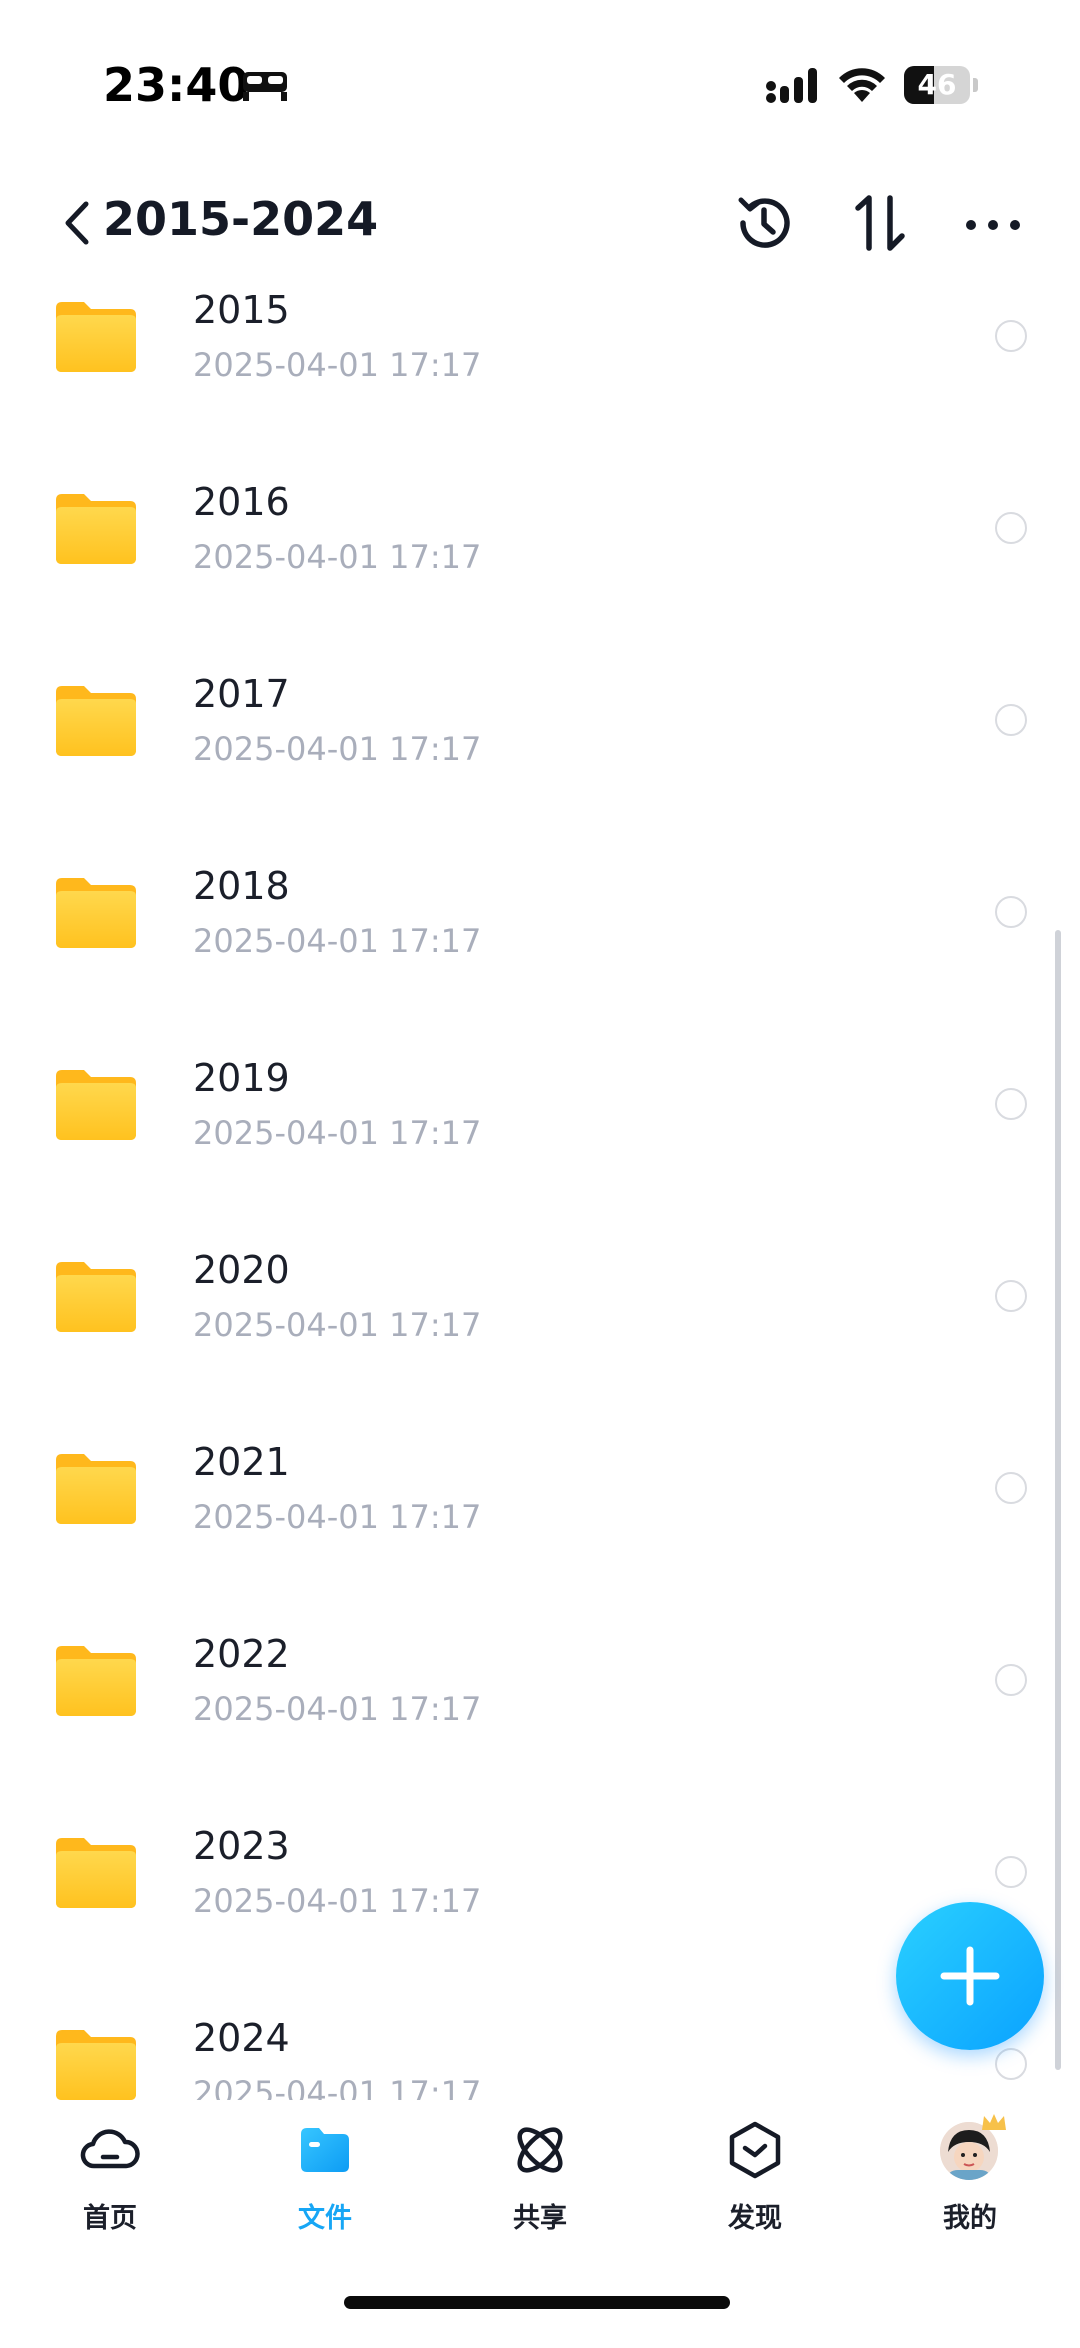  What do you see at coordinates (880, 223) in the screenshot?
I see `sort-icon` at bounding box center [880, 223].